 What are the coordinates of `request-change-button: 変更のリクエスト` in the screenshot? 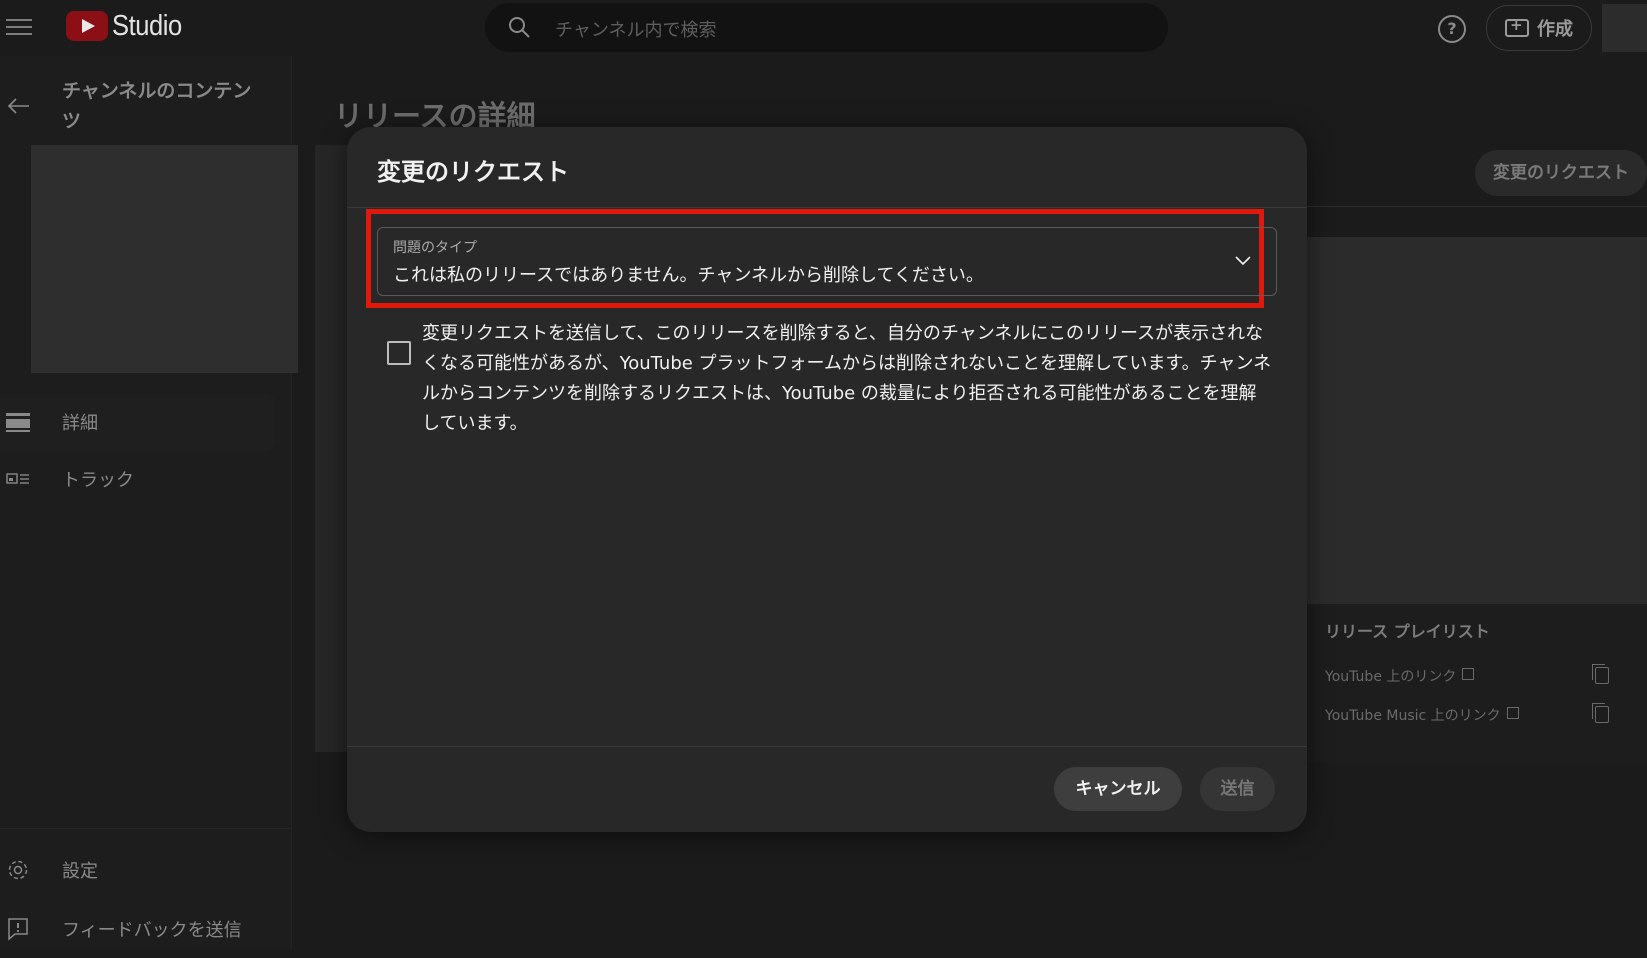 It's located at (1561, 173).